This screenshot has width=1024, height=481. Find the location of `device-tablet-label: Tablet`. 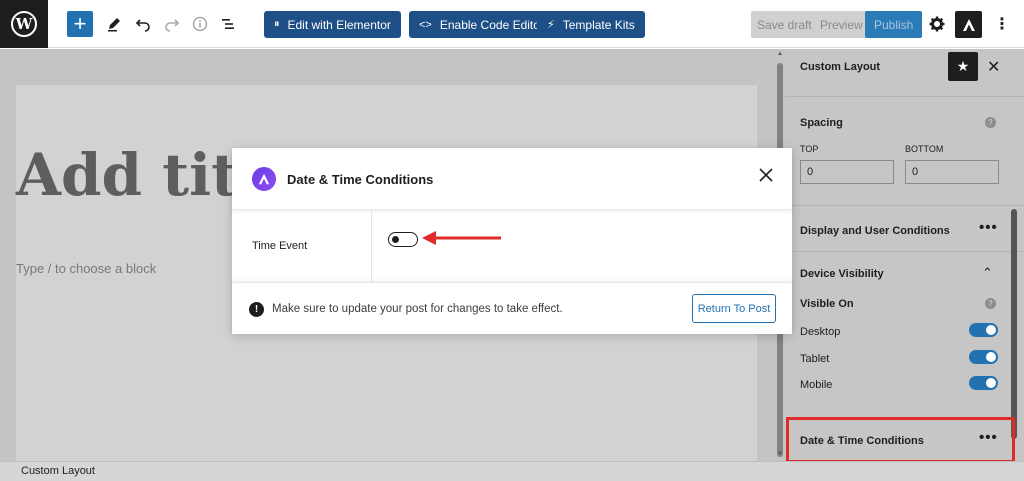

device-tablet-label: Tablet is located at coordinates (815, 359).